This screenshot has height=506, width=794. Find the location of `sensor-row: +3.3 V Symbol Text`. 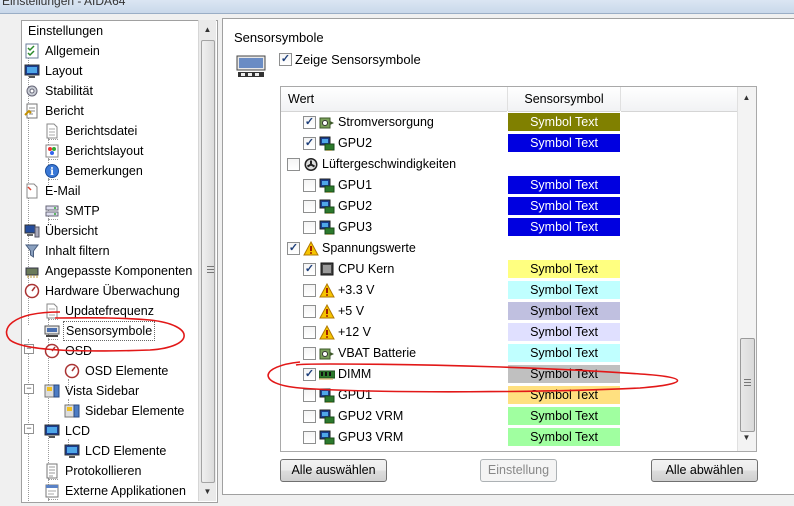

sensor-row: +3.3 V Symbol Text is located at coordinates (509, 290).